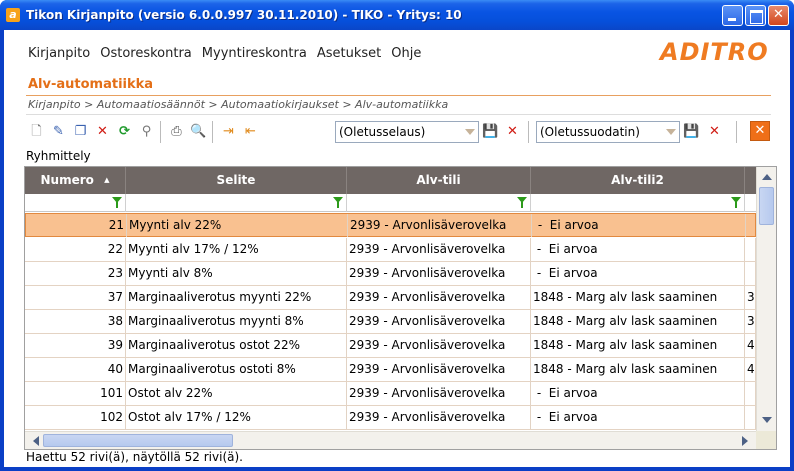 This screenshot has height=471, width=794. I want to click on cell-numero: 23, so click(75, 273).